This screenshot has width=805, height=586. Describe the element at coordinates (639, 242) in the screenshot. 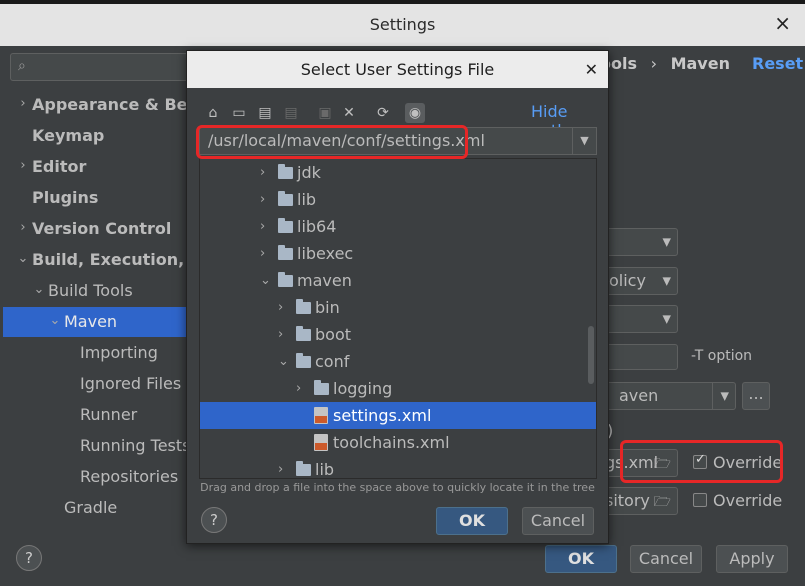

I see `setting-dropdown-1: ▼` at that location.